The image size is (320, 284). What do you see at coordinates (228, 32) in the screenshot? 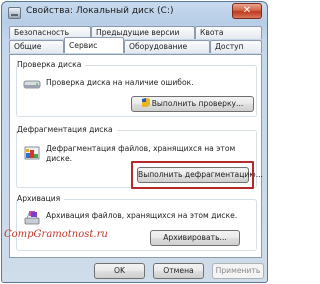
I see `tab-quota: Квота` at bounding box center [228, 32].